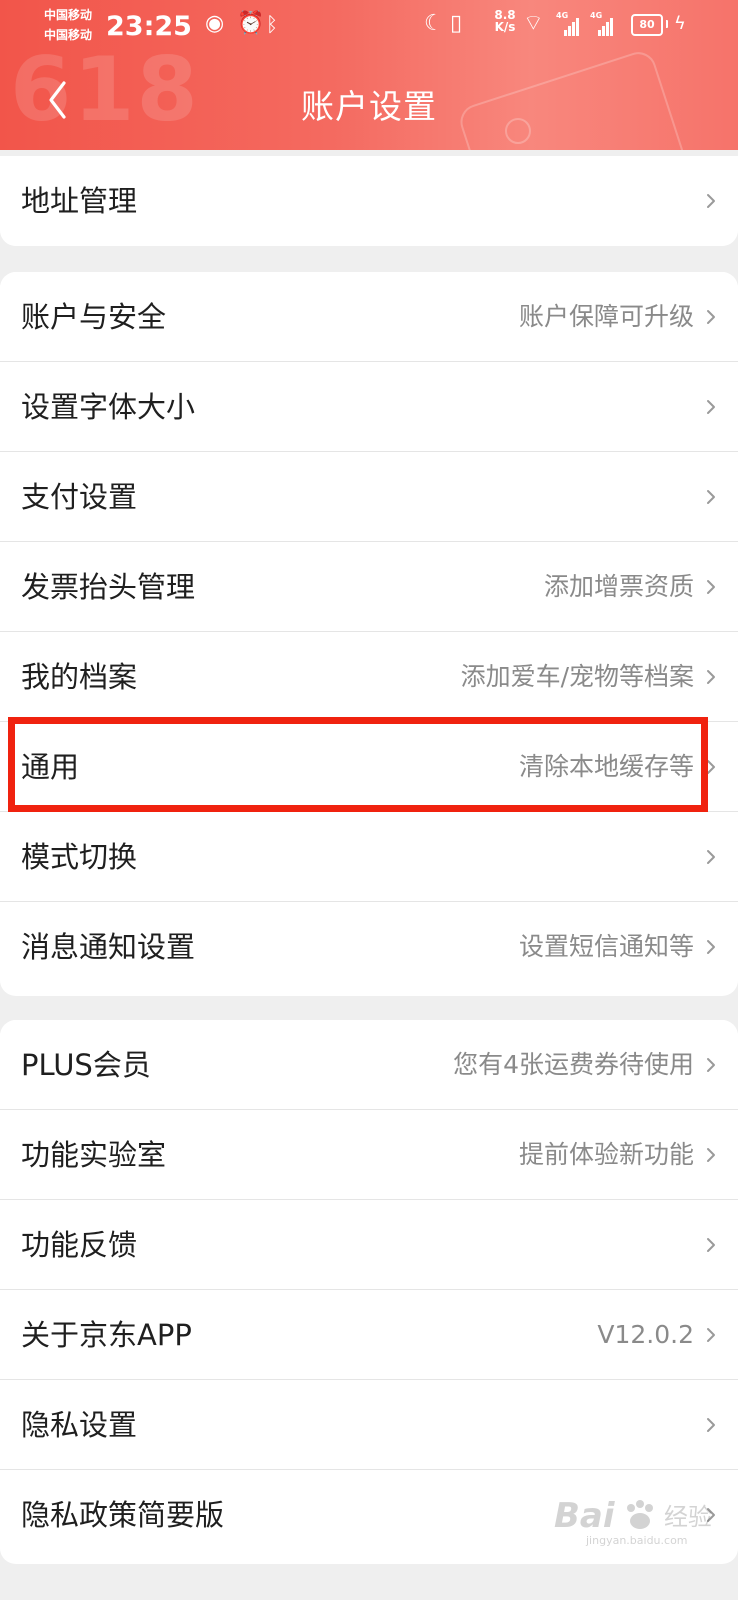 The image size is (738, 1600). What do you see at coordinates (149, 26) in the screenshot?
I see `status-time: 23:25` at bounding box center [149, 26].